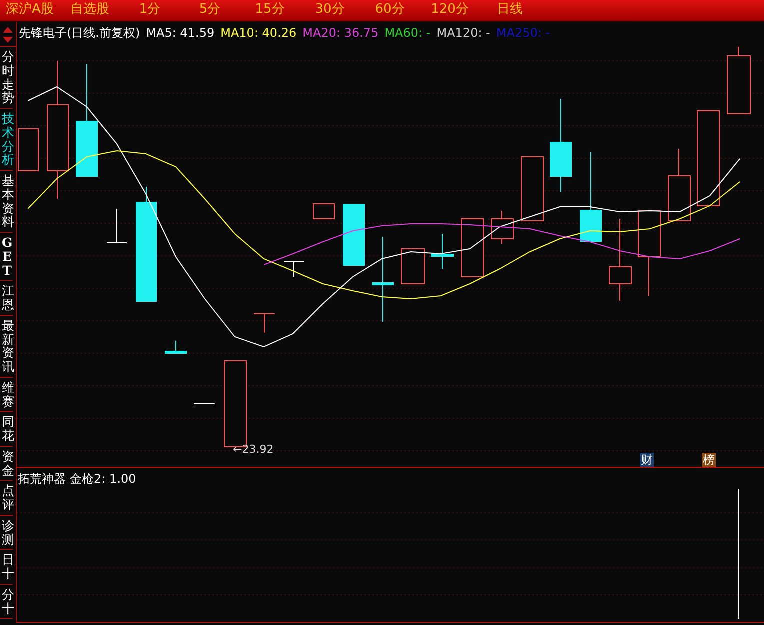 The height and width of the screenshot is (625, 764). What do you see at coordinates (330, 10) in the screenshot?
I see `period-tab: 30分` at bounding box center [330, 10].